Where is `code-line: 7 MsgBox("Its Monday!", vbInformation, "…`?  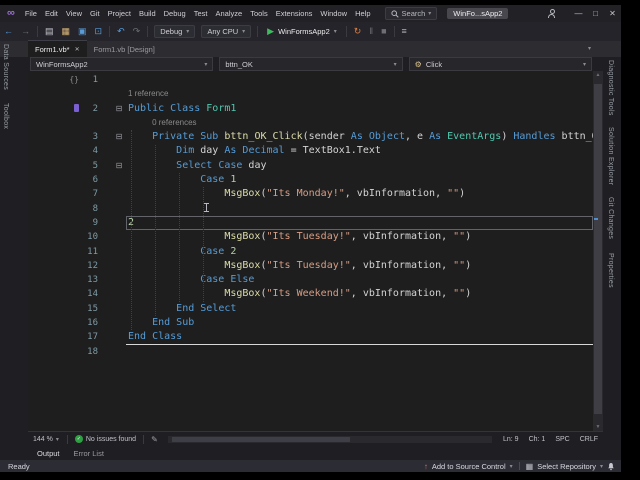 code-line: 7 MsgBox("Its Monday!", vbInformation, "… is located at coordinates (310, 194).